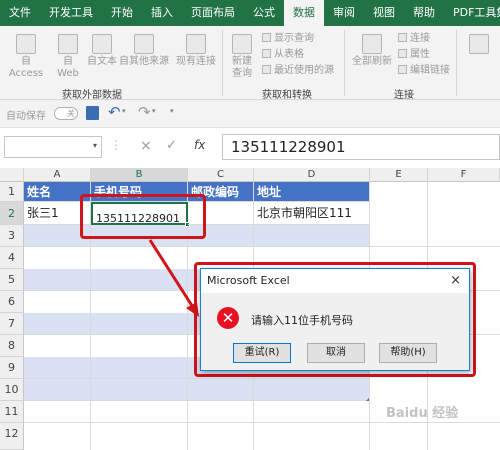  Describe the element at coordinates (422, 413) in the screenshot. I see `watermark: Baidu 经验` at that location.